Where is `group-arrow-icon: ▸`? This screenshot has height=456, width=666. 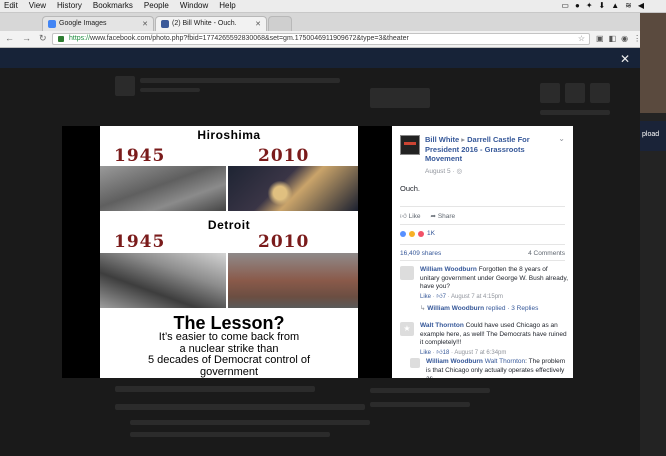
group-arrow-icon: ▸ is located at coordinates (463, 139).